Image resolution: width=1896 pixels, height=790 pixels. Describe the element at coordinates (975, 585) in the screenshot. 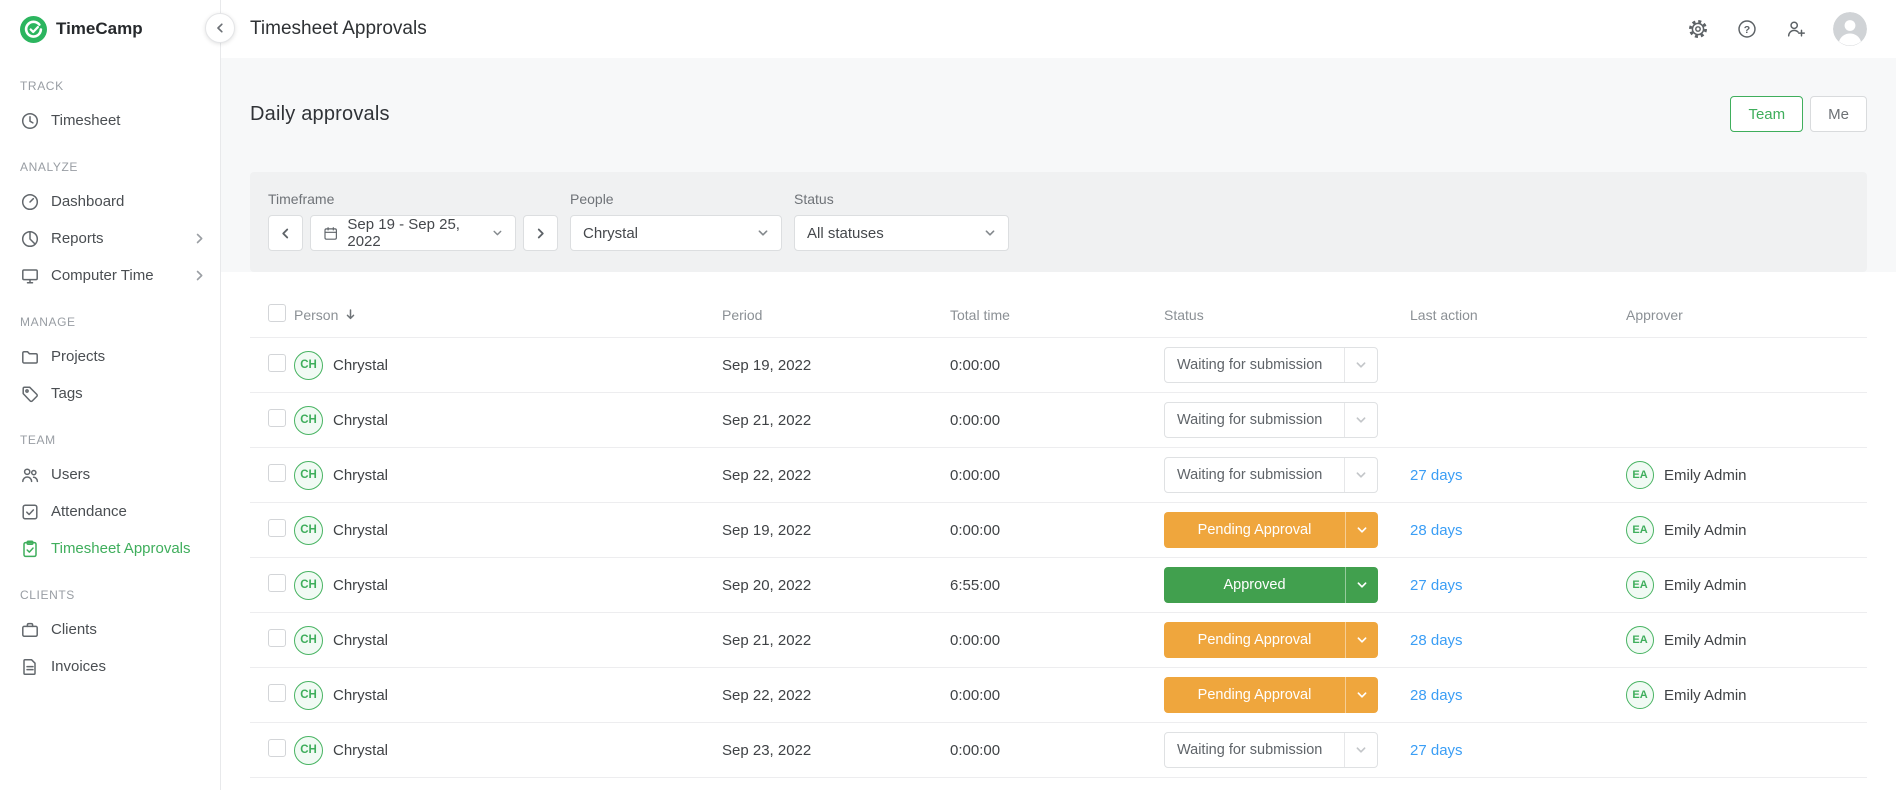

I see `total-time-cell: 6:55:00` at that location.